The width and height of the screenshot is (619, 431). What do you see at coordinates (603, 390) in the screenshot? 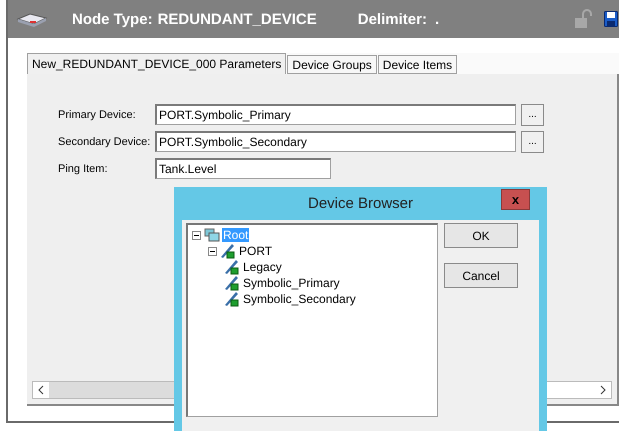
I see `scroll-right-icon` at bounding box center [603, 390].